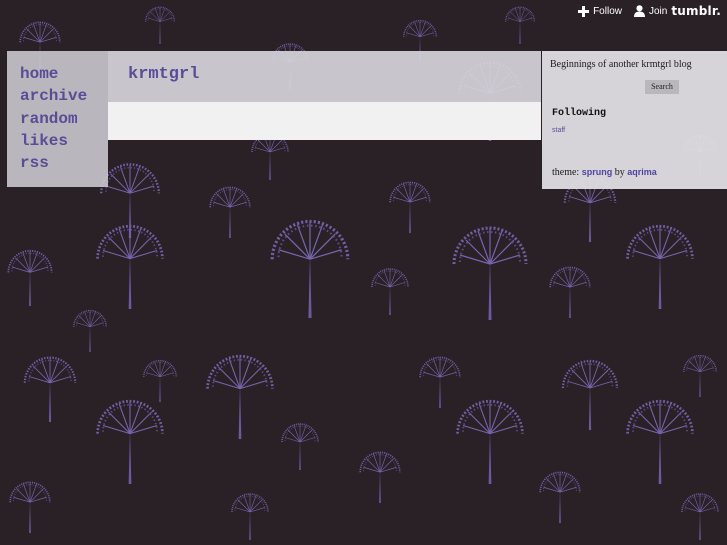 The image size is (727, 545). What do you see at coordinates (64, 74) in the screenshot?
I see `nav-item-home: home` at bounding box center [64, 74].